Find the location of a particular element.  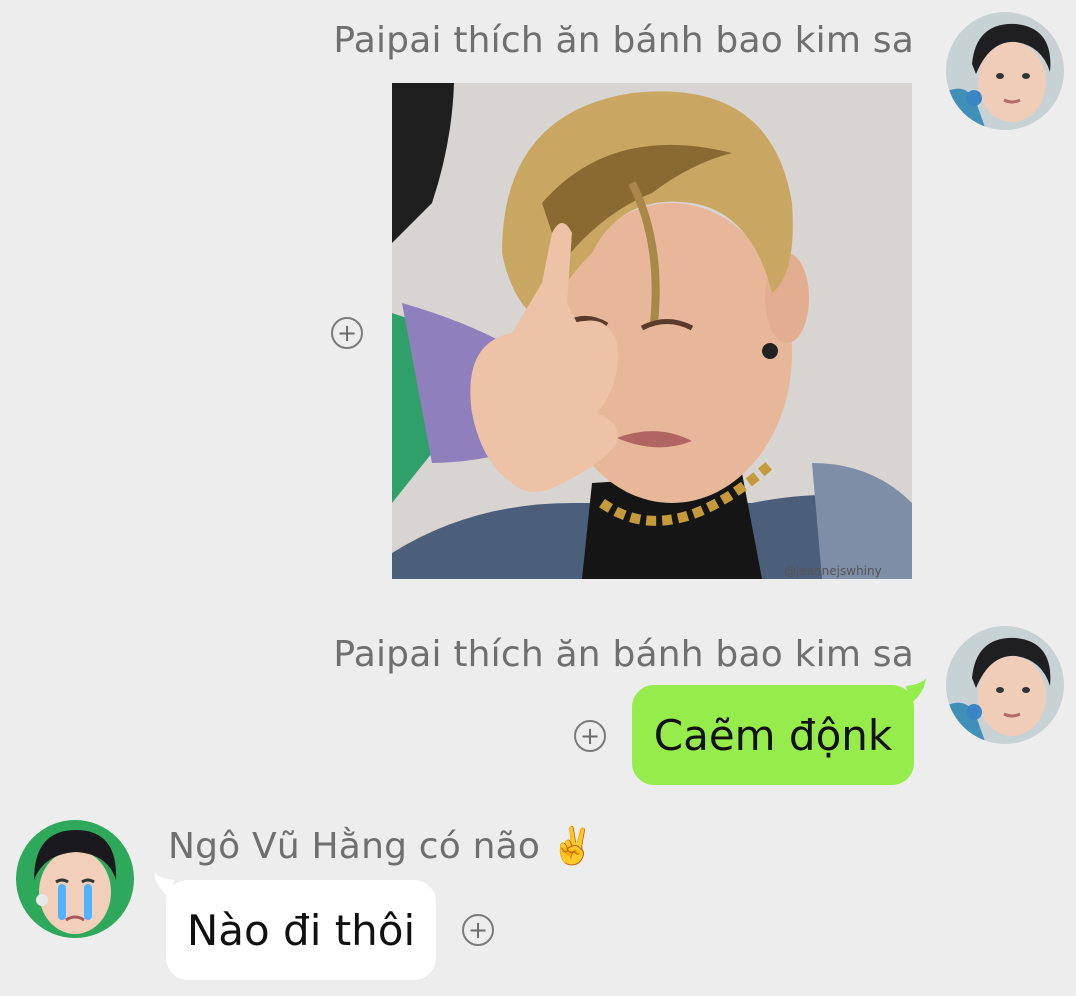

victory-hand-icon: ✌️ is located at coordinates (572, 846).